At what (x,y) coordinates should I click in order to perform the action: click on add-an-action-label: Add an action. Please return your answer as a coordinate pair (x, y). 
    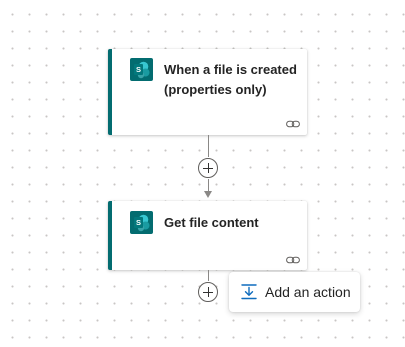
    Looking at the image, I should click on (308, 292).